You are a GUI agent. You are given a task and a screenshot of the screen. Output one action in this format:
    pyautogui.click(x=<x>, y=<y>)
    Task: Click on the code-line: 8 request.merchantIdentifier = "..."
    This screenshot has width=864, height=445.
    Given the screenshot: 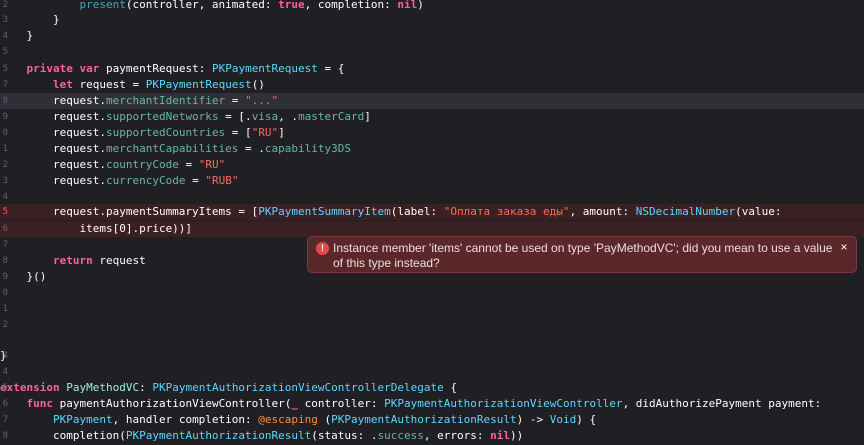 What is the action you would take?
    pyautogui.click(x=432, y=101)
    